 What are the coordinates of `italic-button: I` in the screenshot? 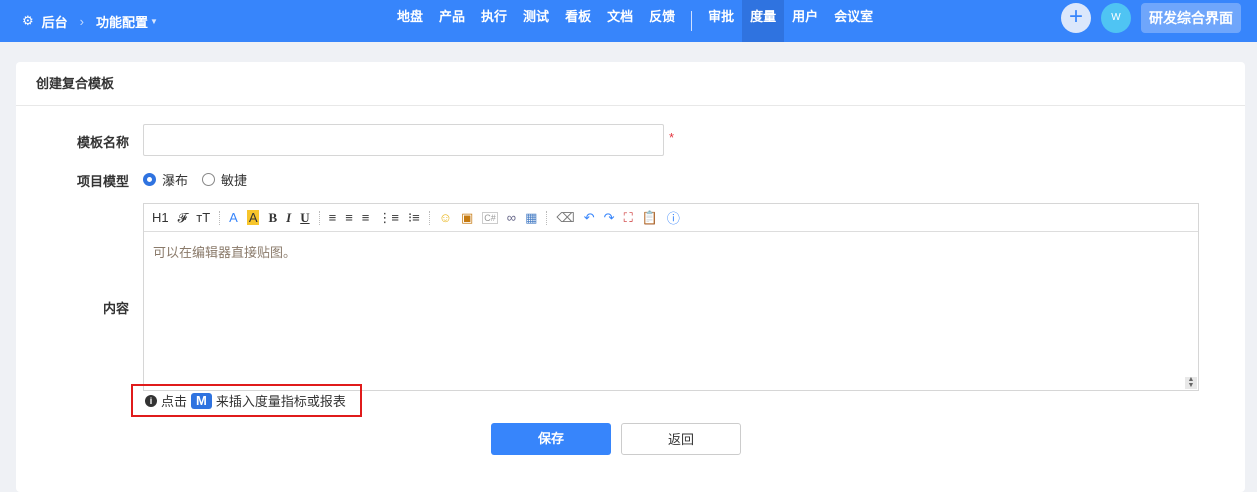 It's located at (288, 218).